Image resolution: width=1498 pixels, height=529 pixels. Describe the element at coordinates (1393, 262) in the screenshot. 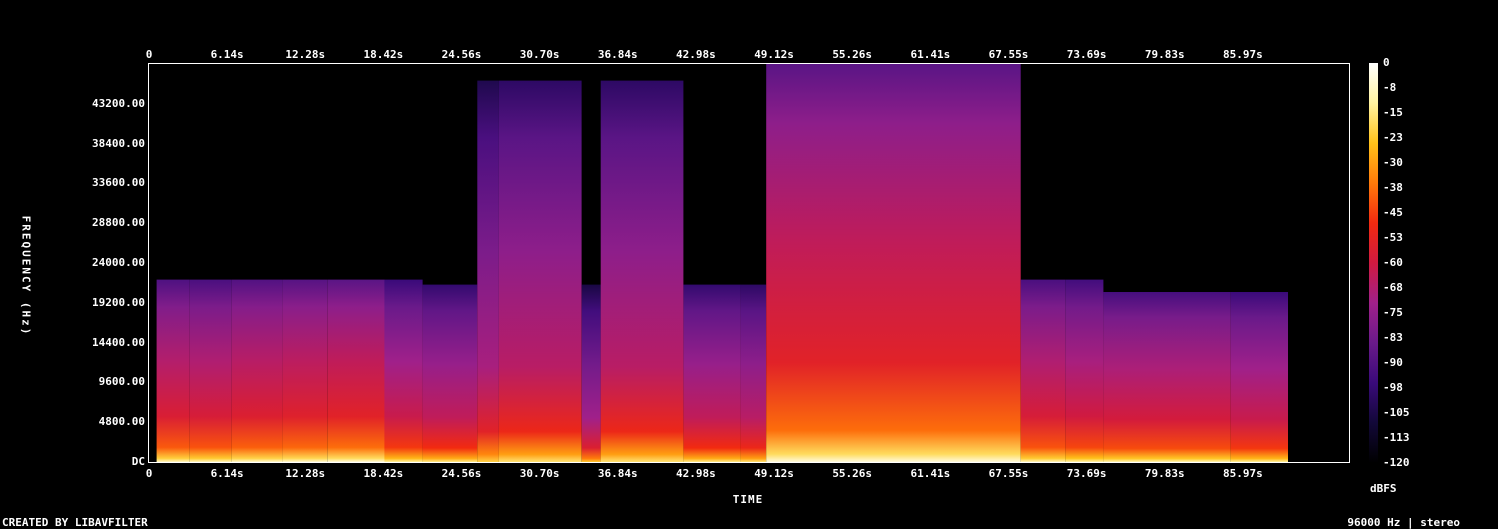

I see `colorbar-tick-label: -60` at that location.